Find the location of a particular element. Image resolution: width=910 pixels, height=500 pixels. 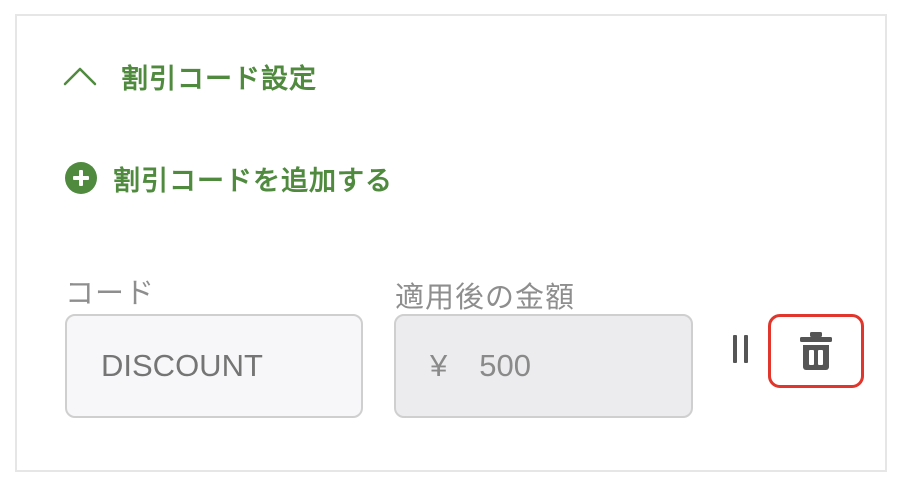

delete-button is located at coordinates (816, 351).